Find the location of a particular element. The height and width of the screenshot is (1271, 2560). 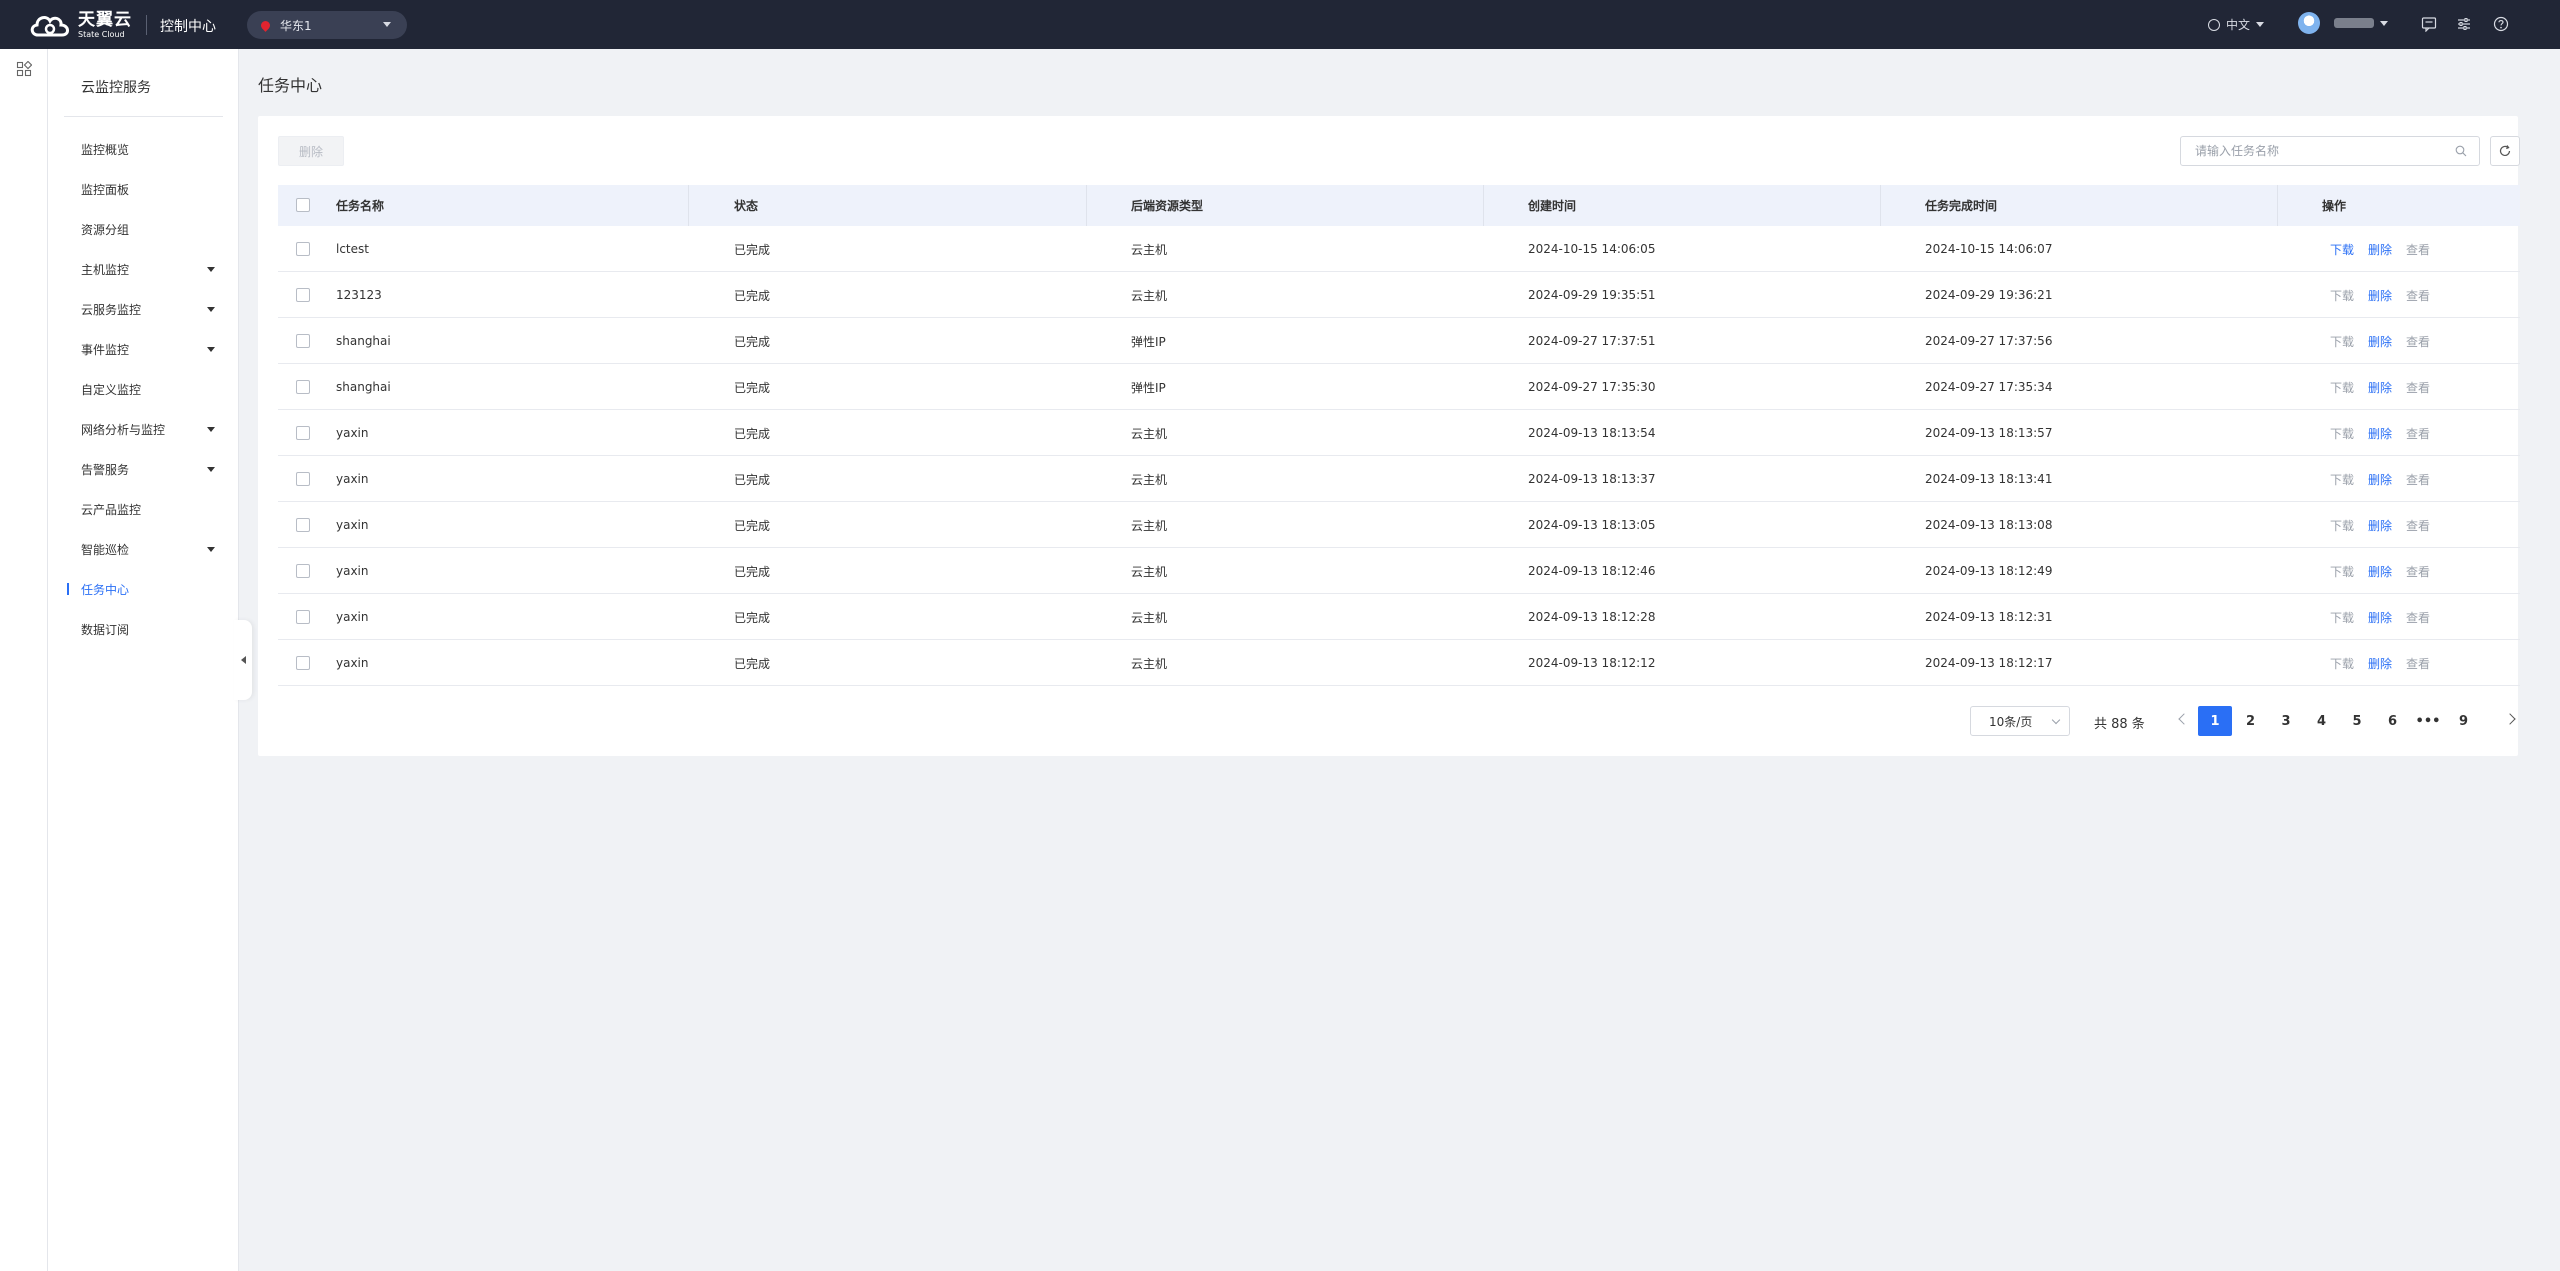

sidebar-item: 自定义监控 is located at coordinates (143, 389).